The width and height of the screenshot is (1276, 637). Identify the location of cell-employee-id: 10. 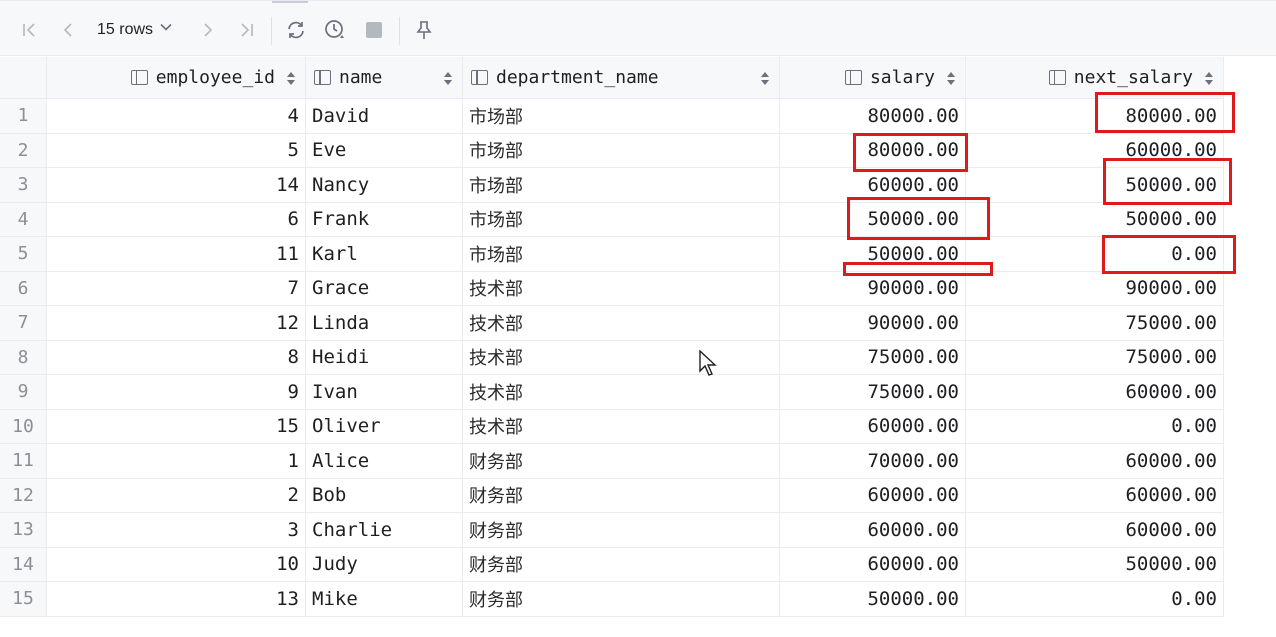
(176, 564).